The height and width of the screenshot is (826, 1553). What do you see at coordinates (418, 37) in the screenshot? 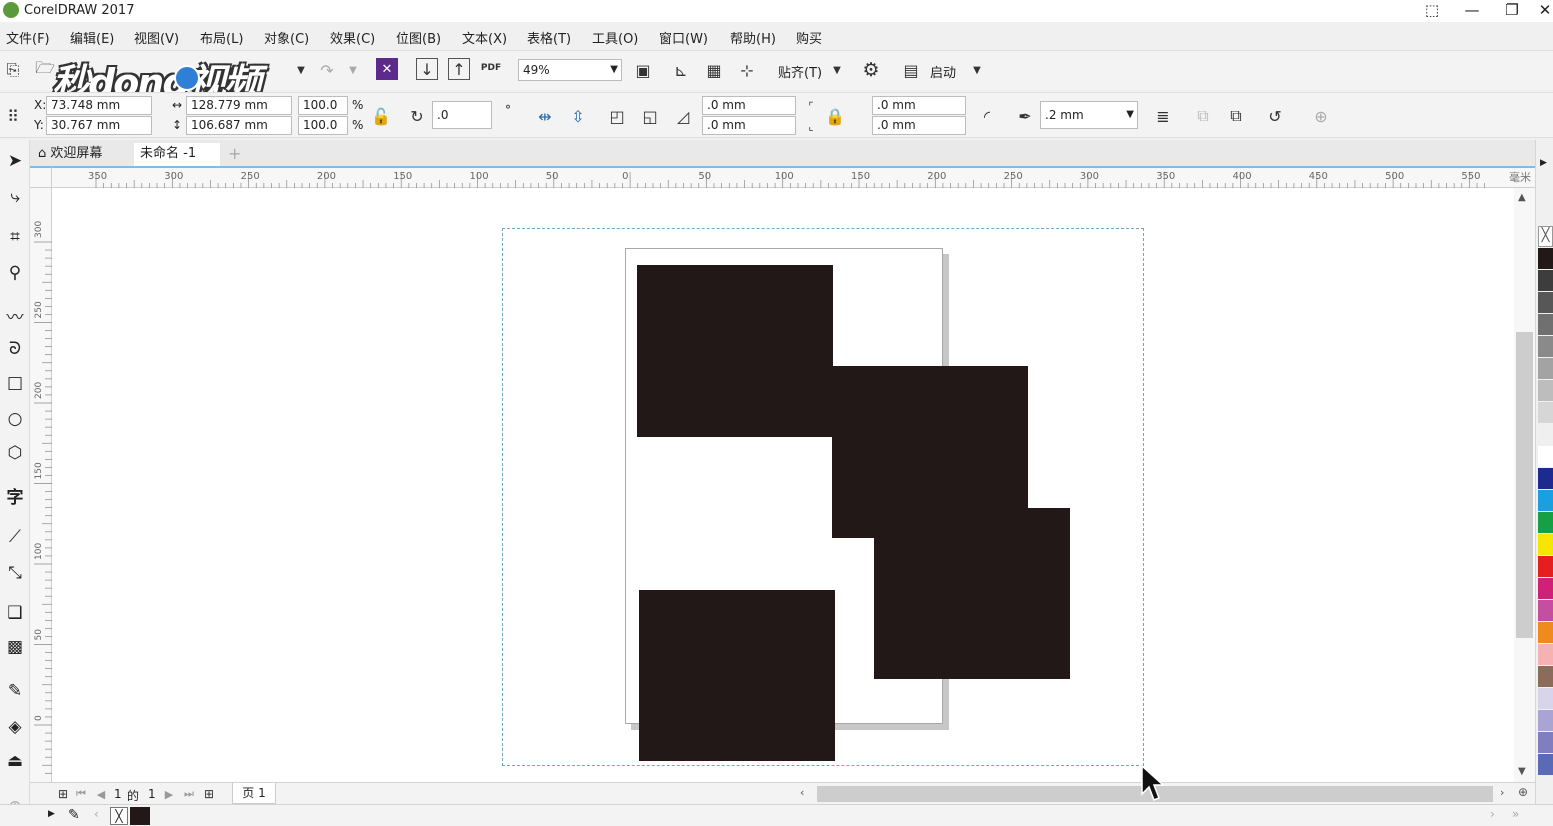
I see `menu-bitmaps: 位图(B)` at bounding box center [418, 37].